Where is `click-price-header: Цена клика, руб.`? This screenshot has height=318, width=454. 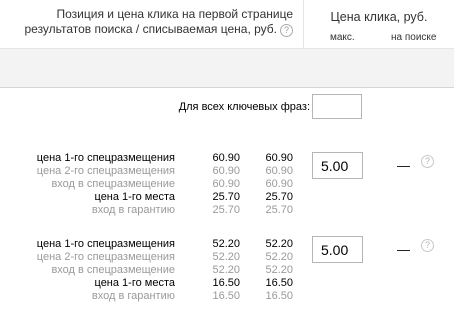 click-price-header: Цена клика, руб. is located at coordinates (379, 17).